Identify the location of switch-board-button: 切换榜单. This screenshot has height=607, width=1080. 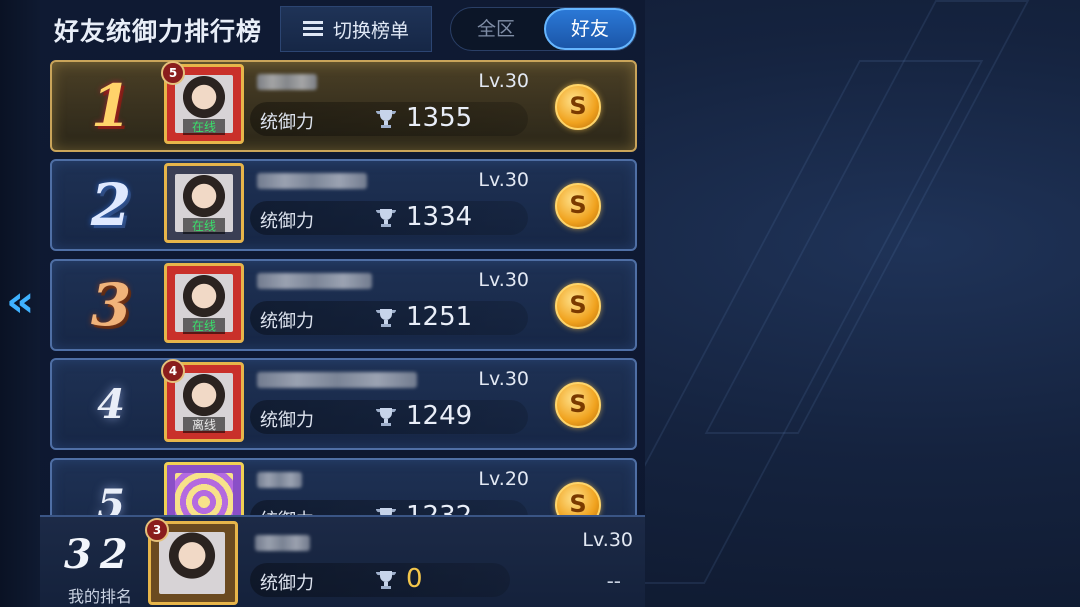
(356, 29).